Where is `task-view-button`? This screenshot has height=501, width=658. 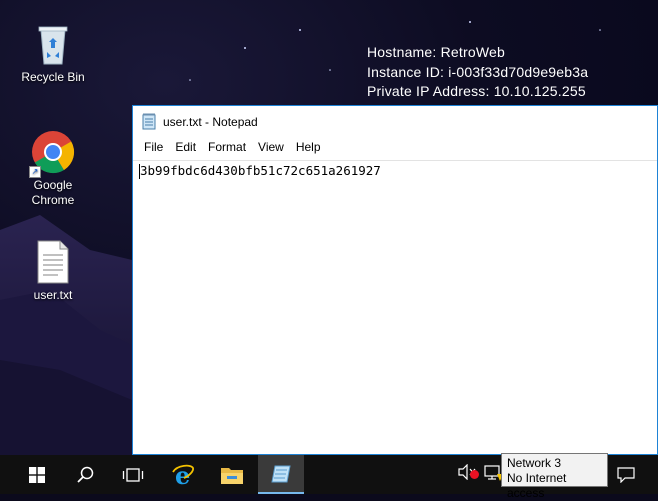
task-view-button is located at coordinates (133, 474).